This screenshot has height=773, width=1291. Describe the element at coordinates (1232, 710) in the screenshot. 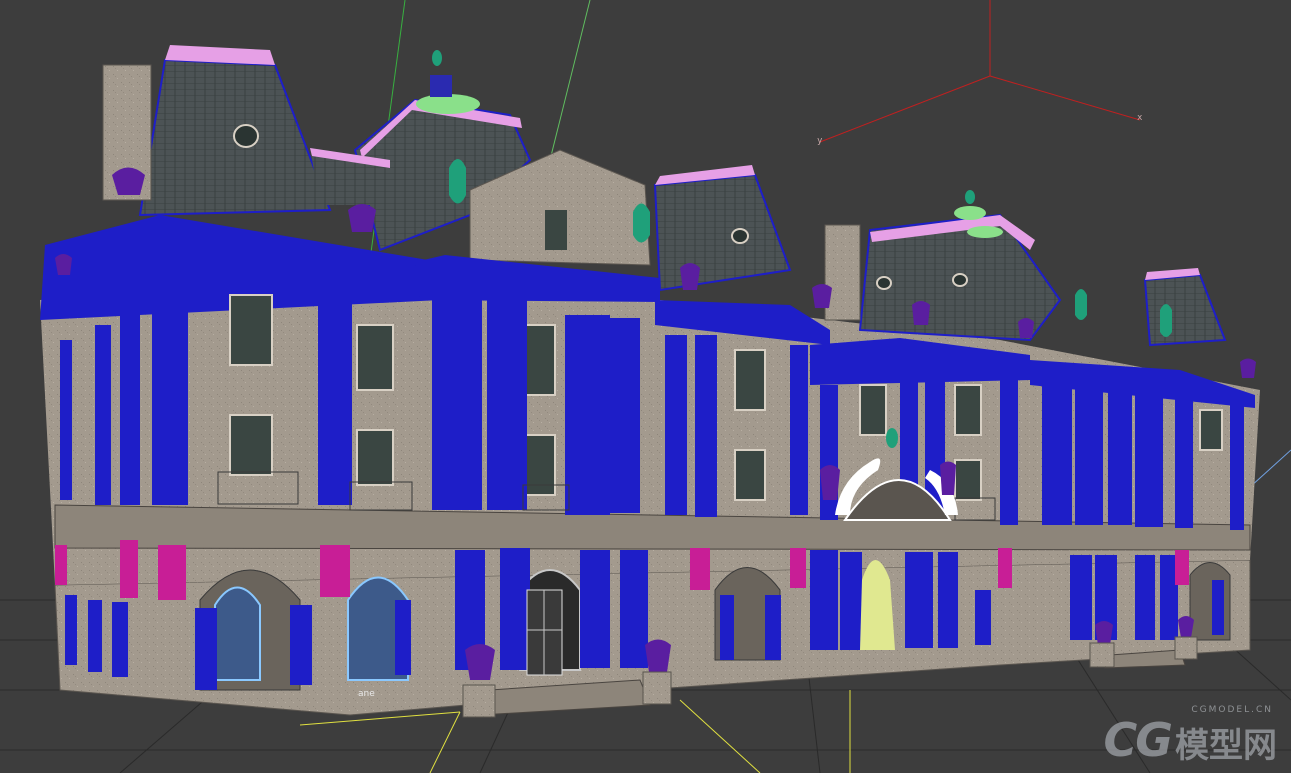

I see `watermark-domain: CGMODEL.CN` at that location.